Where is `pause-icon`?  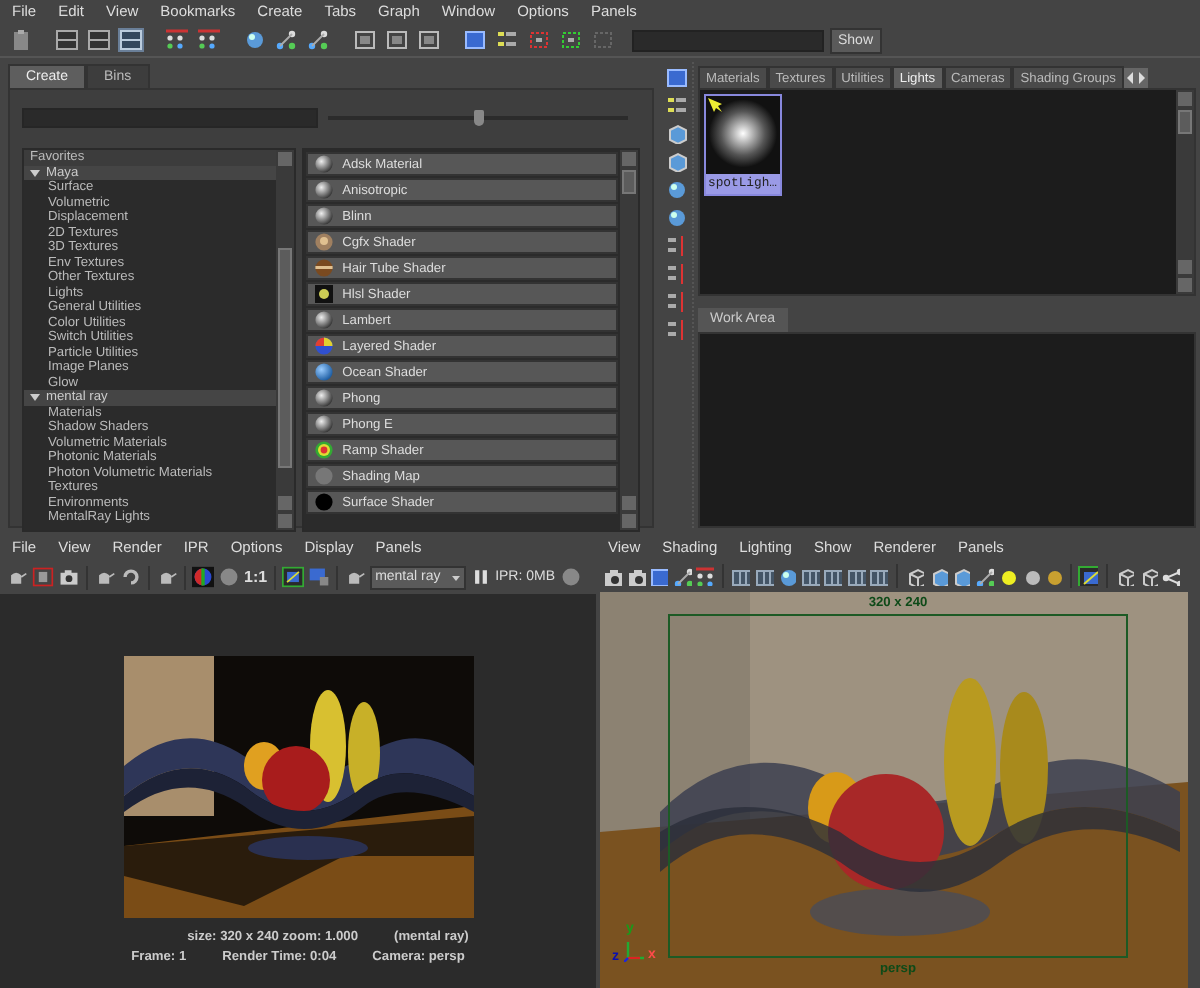 pause-icon is located at coordinates (480, 577).